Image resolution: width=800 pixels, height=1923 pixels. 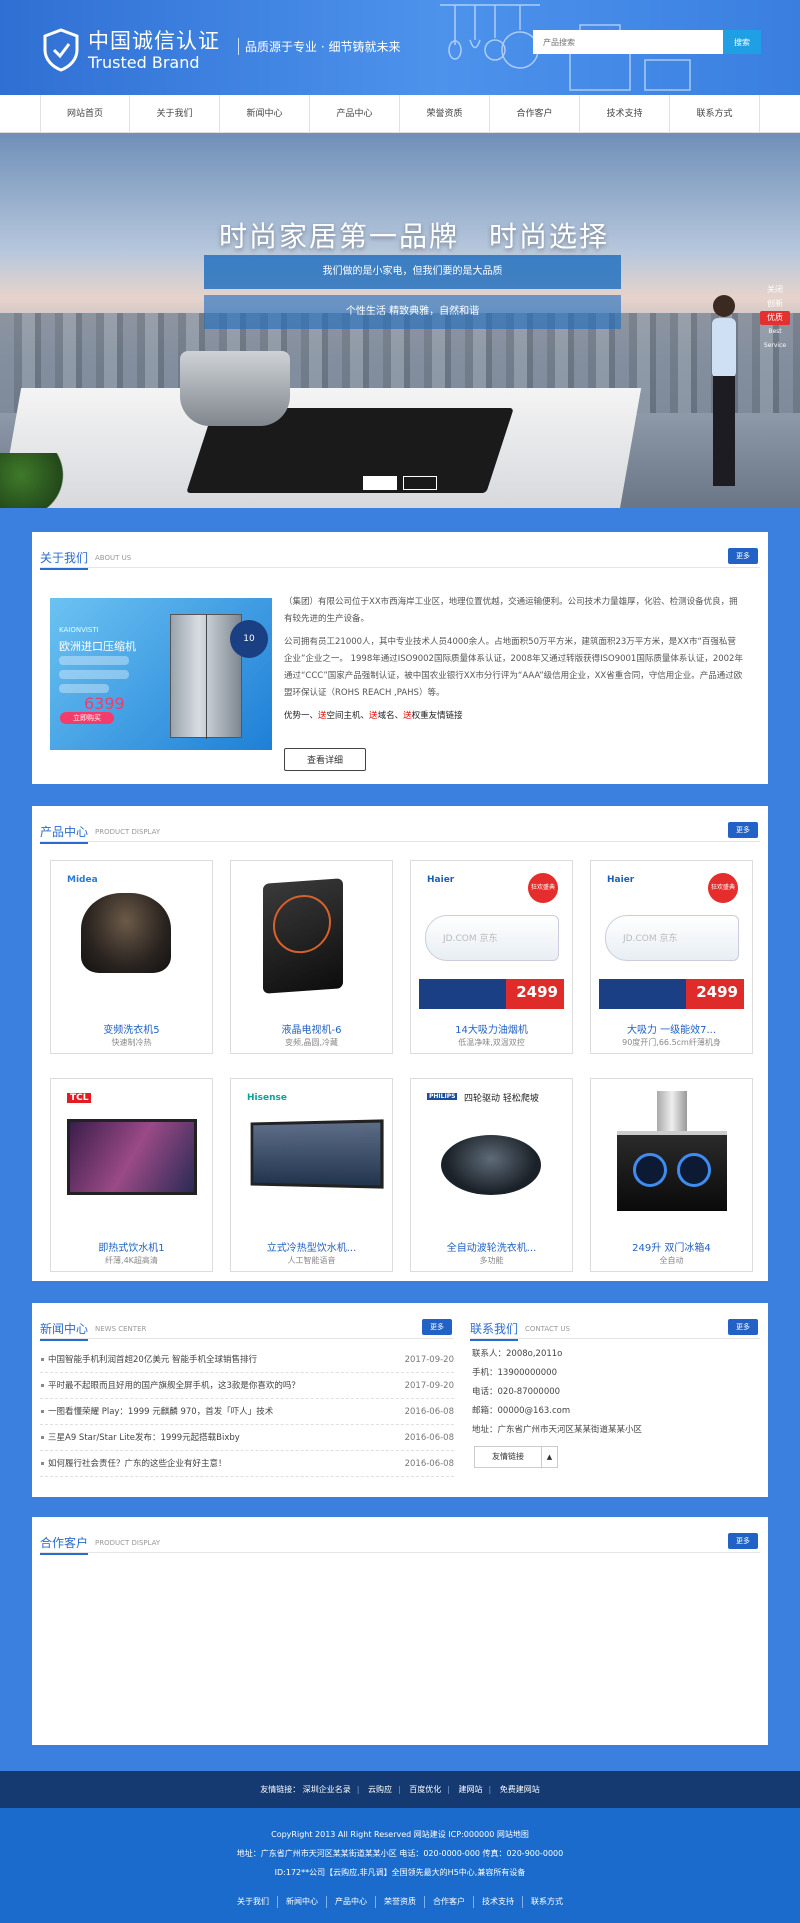 I want to click on adv-text: 域名、, so click(x=390, y=716).